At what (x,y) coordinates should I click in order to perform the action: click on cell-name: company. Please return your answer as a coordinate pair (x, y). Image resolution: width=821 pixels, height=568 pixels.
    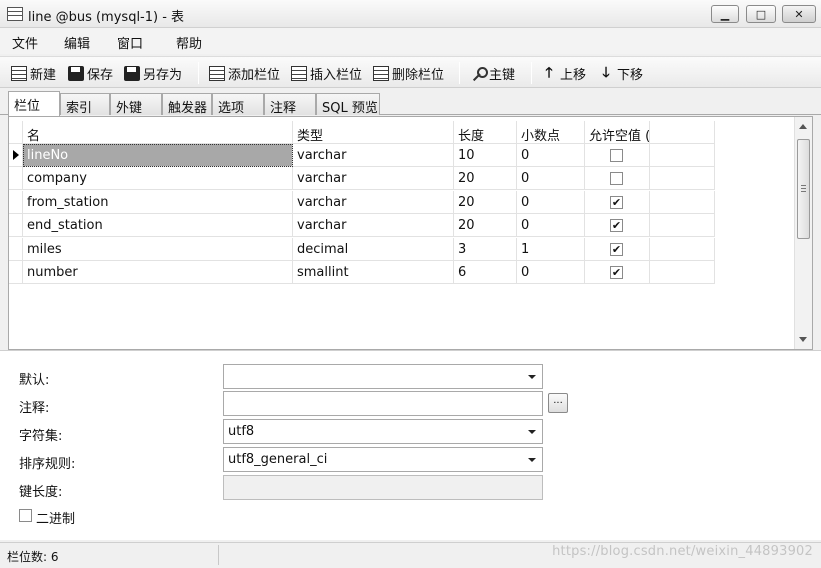
    Looking at the image, I should click on (158, 179).